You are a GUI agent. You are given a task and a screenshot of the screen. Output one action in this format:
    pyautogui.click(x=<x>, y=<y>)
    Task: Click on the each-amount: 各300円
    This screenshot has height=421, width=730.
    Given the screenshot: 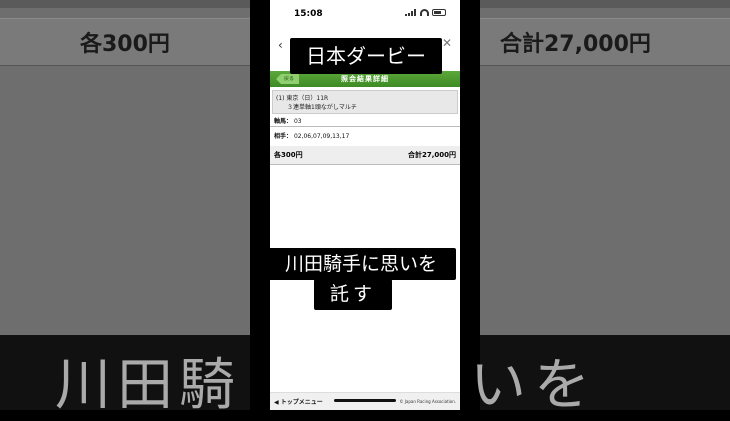 What is the action you would take?
    pyautogui.click(x=288, y=155)
    